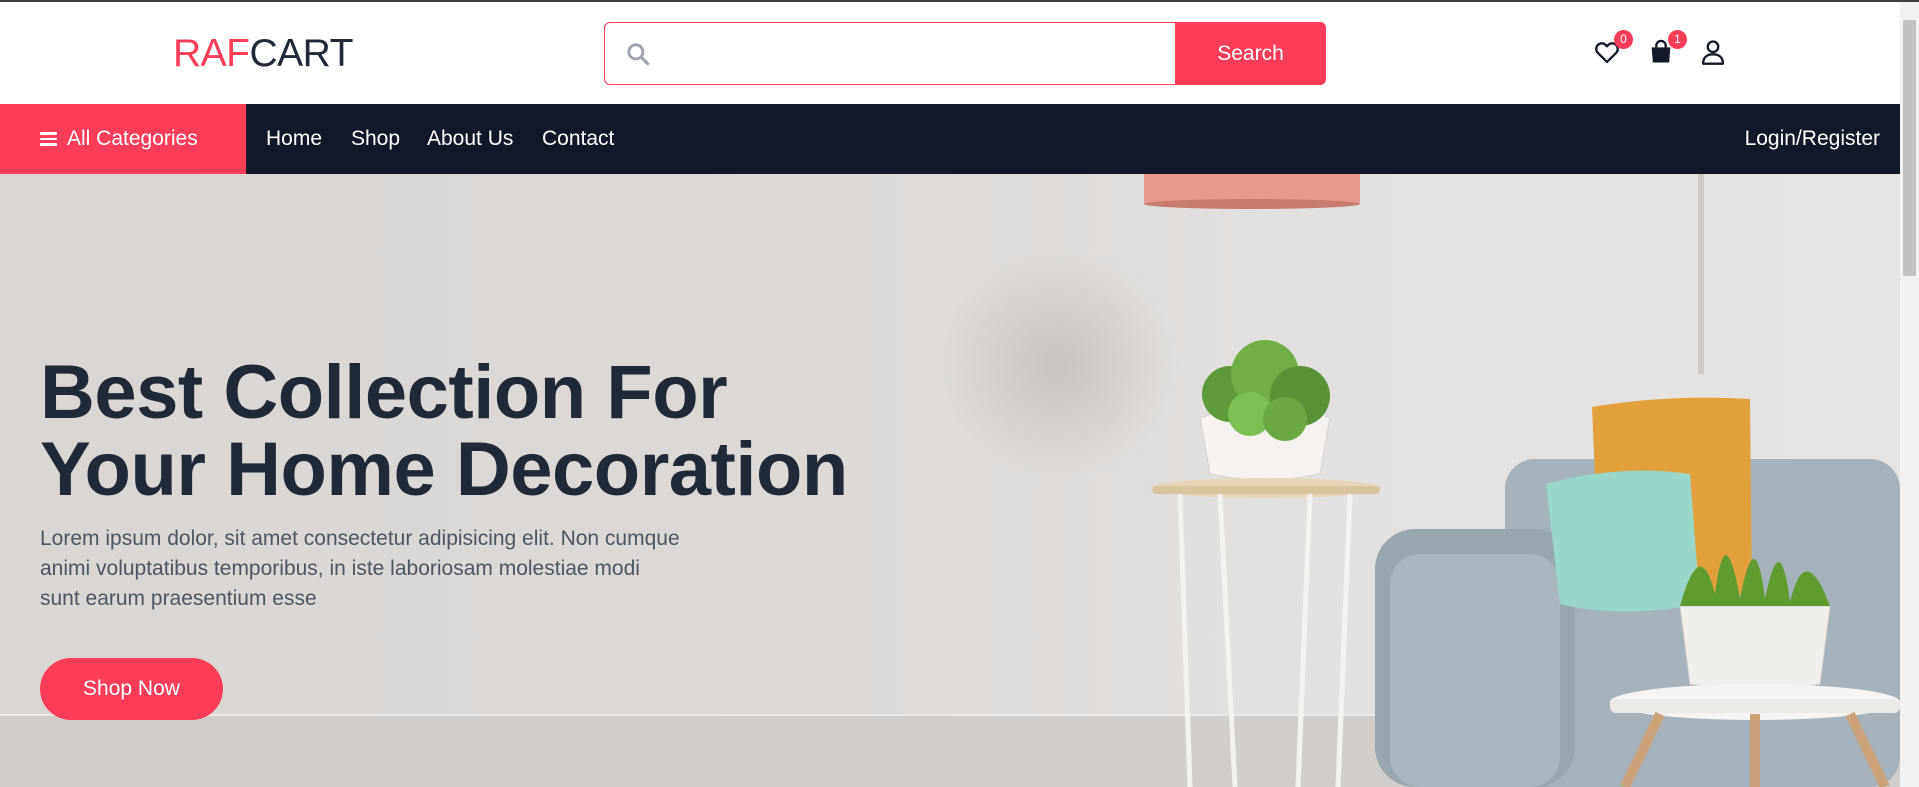 Image resolution: width=1919 pixels, height=787 pixels. Describe the element at coordinates (131, 689) in the screenshot. I see `shop-now-button: Shop Now` at that location.